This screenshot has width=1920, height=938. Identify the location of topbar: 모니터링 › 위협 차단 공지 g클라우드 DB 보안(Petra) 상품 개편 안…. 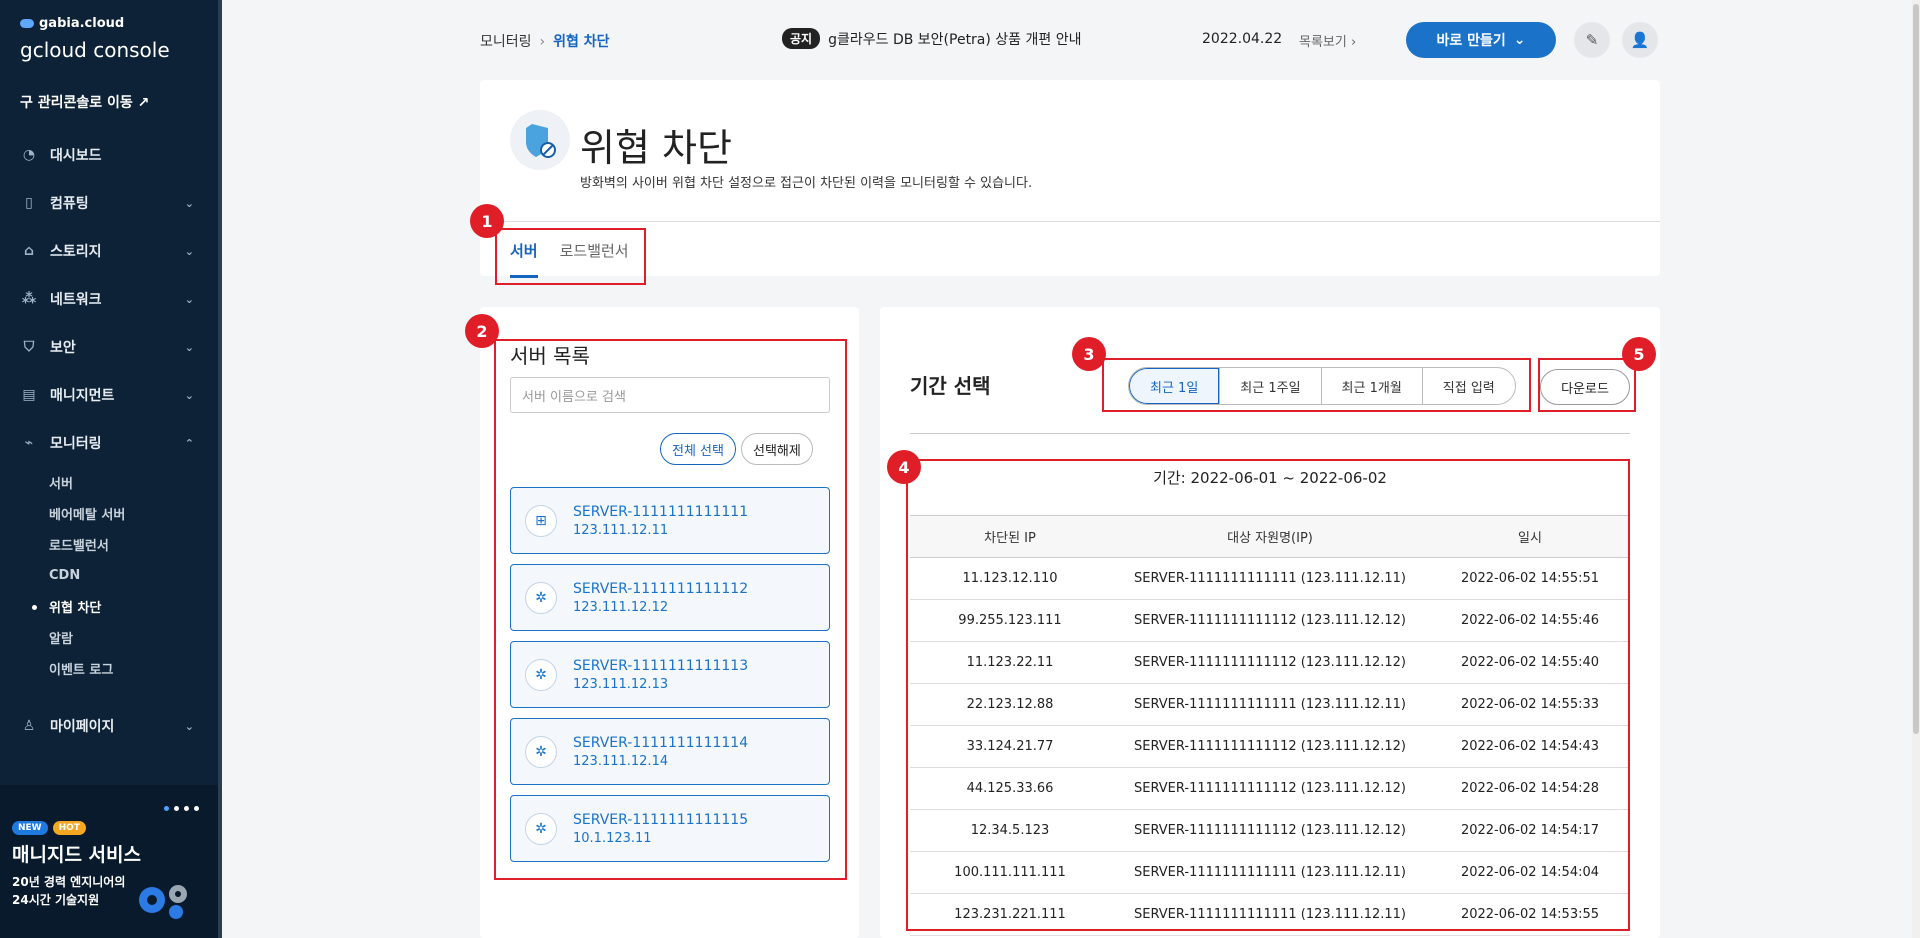
(1190, 40).